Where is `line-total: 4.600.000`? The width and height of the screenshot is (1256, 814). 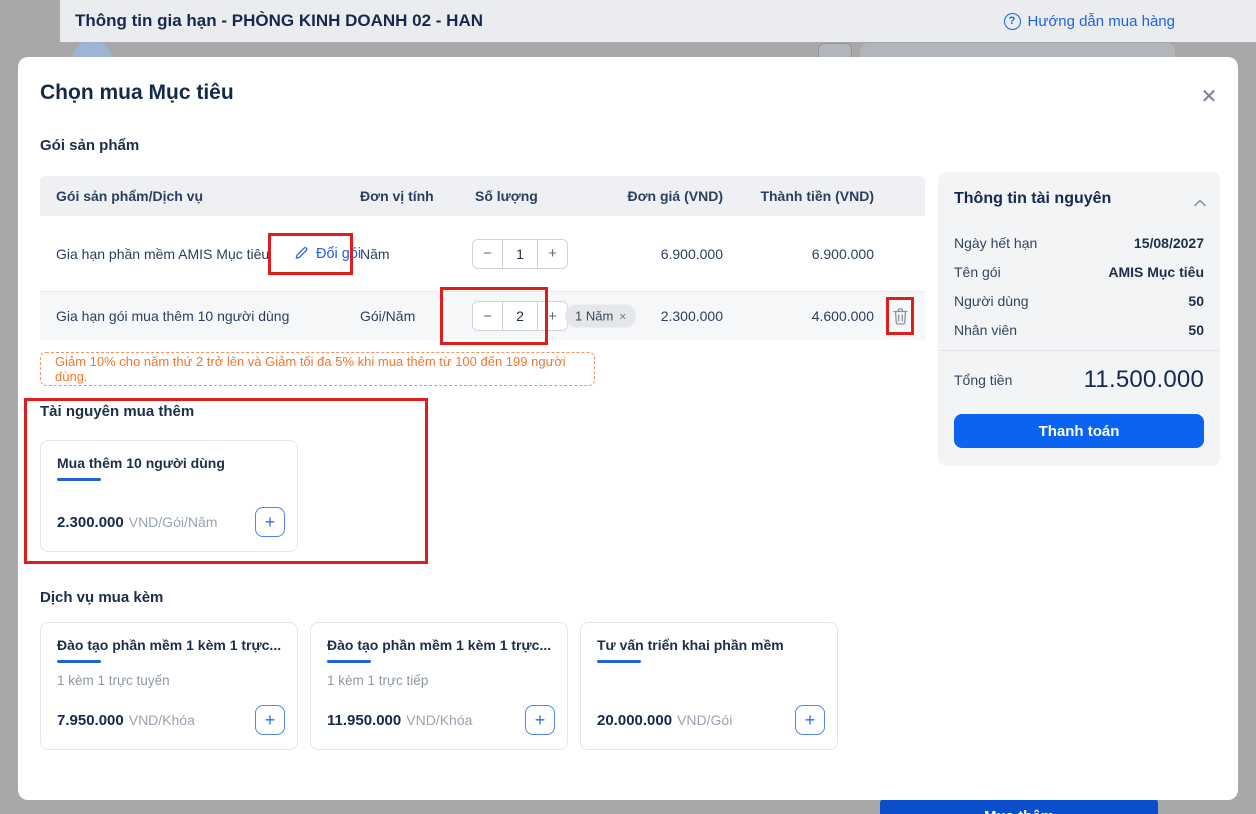
line-total: 4.600.000 is located at coordinates (842, 316).